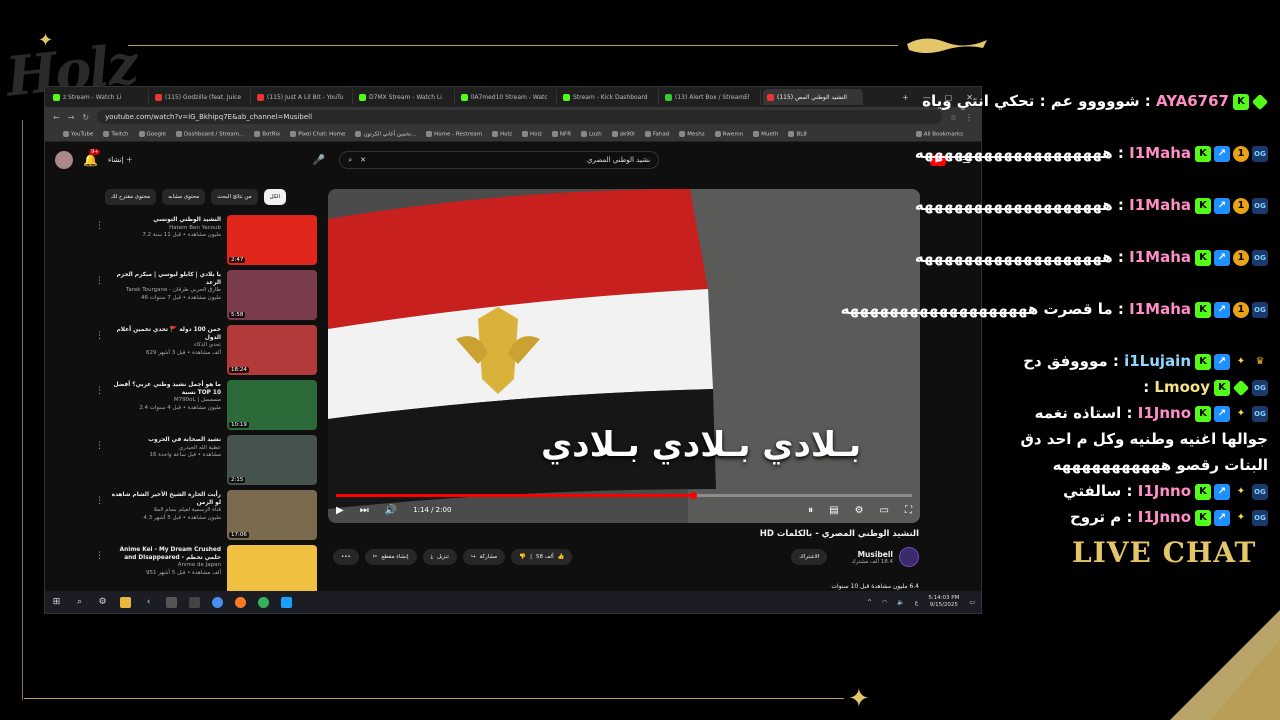 This screenshot has width=1280, height=720. What do you see at coordinates (542, 557) in the screenshot?
I see `like-dislike-button: 👎 | 58 ألف 👍` at bounding box center [542, 557].